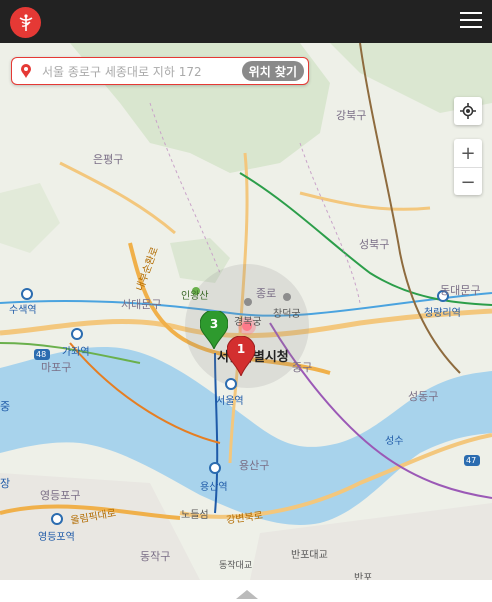 The width and height of the screenshot is (492, 602). I want to click on zoom-control: + −, so click(468, 167).